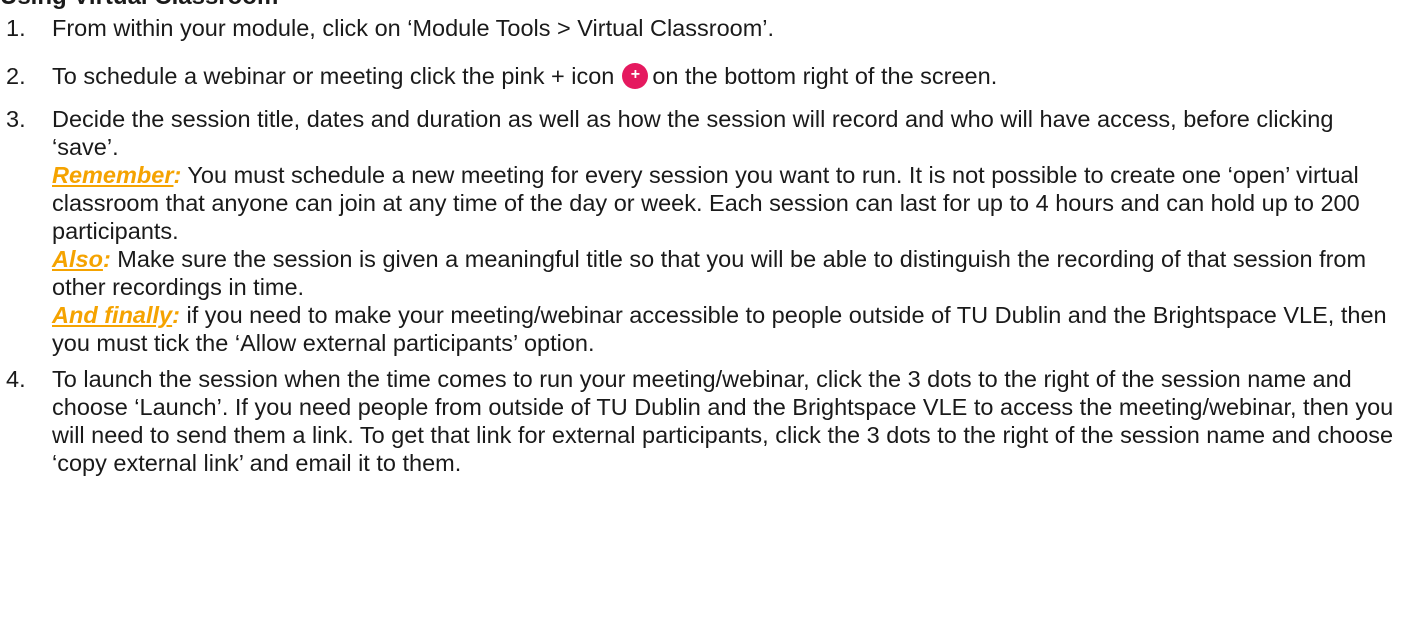  What do you see at coordinates (16, 119) in the screenshot?
I see `step-number: 3.` at bounding box center [16, 119].